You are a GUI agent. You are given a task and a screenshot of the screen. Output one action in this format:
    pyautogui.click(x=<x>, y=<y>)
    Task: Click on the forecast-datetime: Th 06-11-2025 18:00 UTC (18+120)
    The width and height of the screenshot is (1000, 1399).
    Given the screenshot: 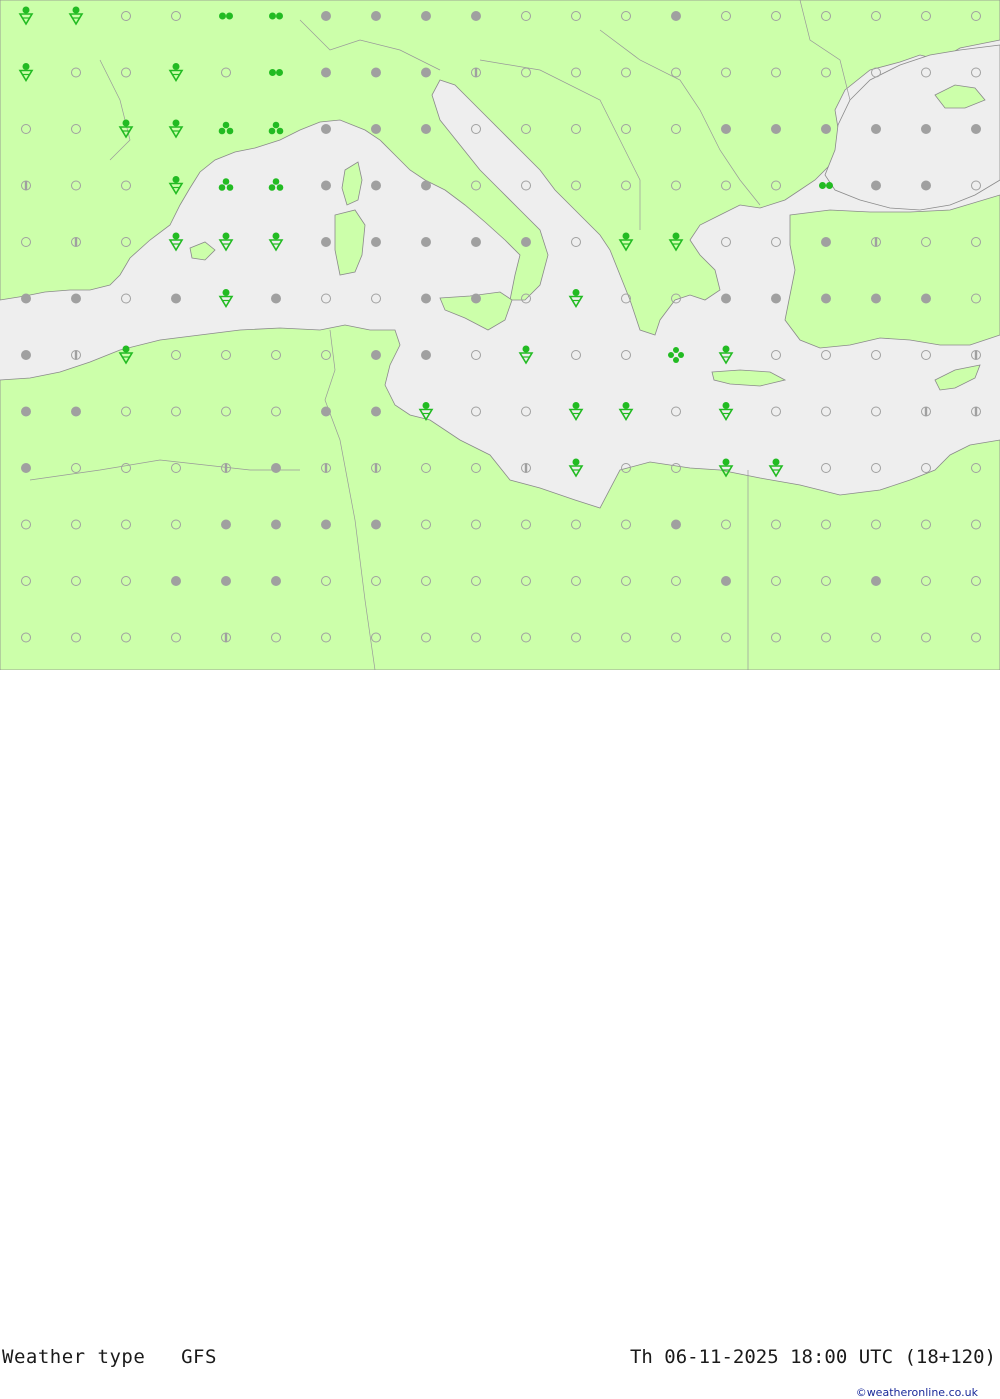 What is the action you would take?
    pyautogui.click(x=812, y=1357)
    